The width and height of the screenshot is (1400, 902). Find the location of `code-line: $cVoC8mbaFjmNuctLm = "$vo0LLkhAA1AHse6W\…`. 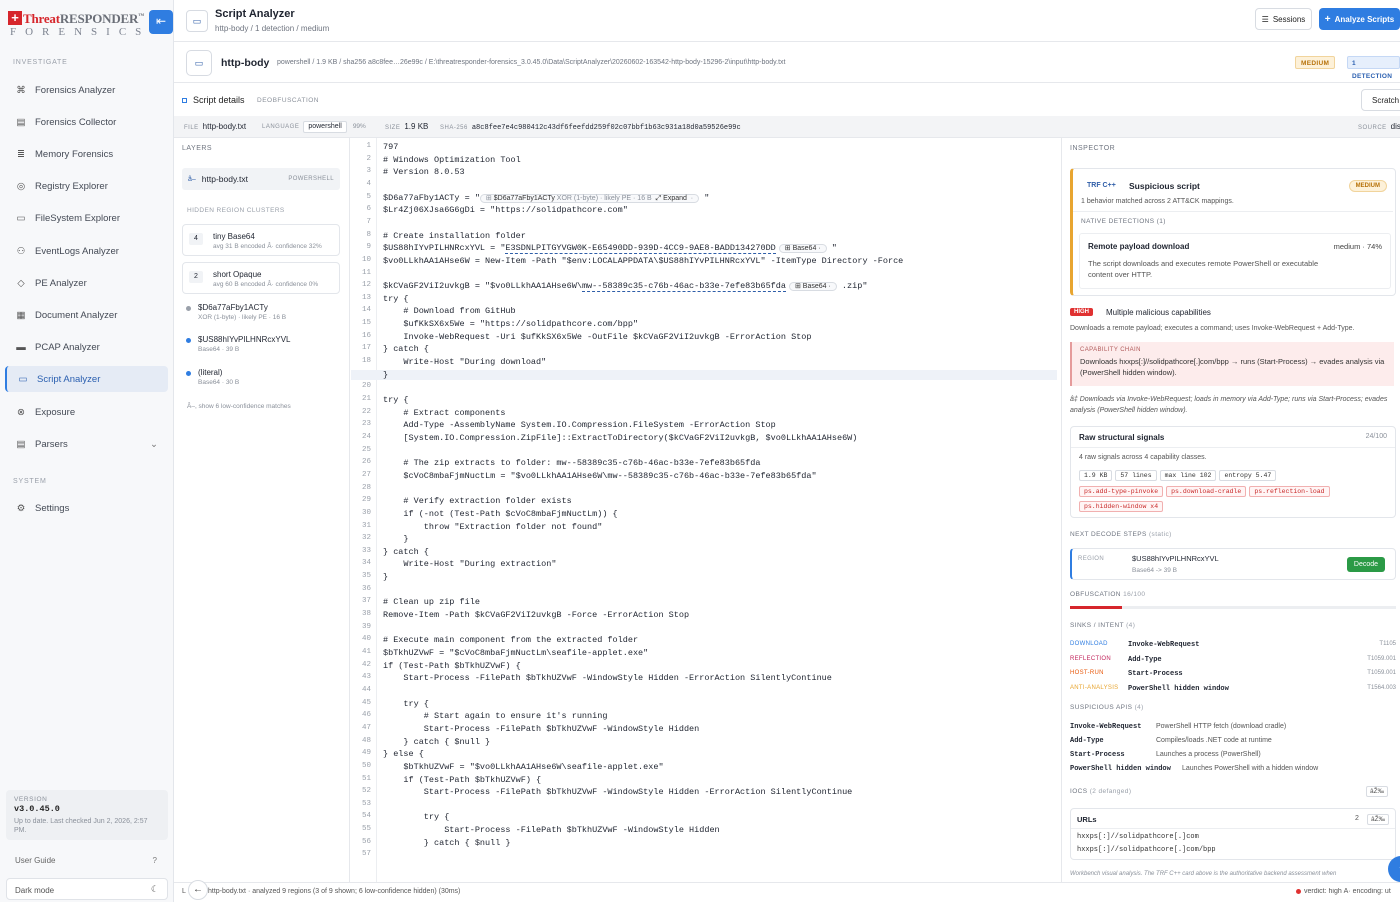

code-line: $cVoC8mbaFjmNuctLm = "$vo0LLkhAA1AHse6W\… is located at coordinates (599, 476).